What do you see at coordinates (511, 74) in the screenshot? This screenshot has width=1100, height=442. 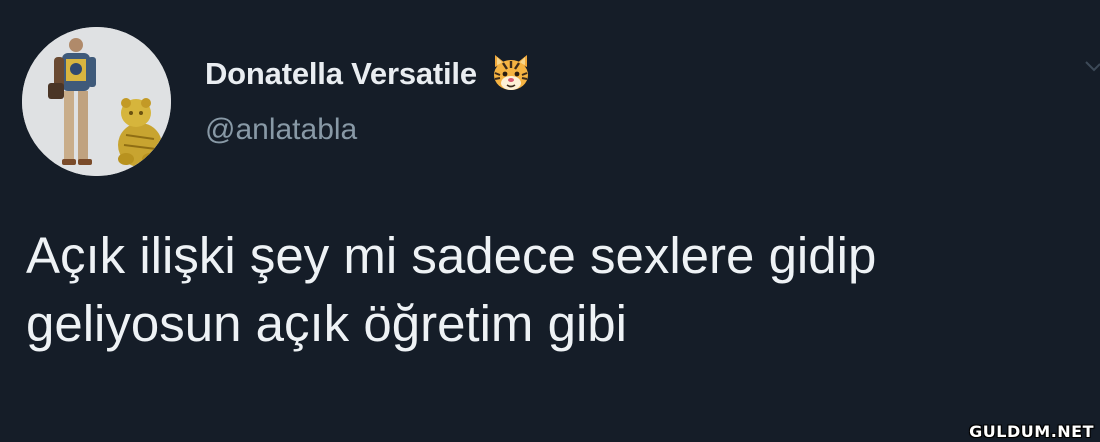 I see `tiger-face-emoji-icon` at bounding box center [511, 74].